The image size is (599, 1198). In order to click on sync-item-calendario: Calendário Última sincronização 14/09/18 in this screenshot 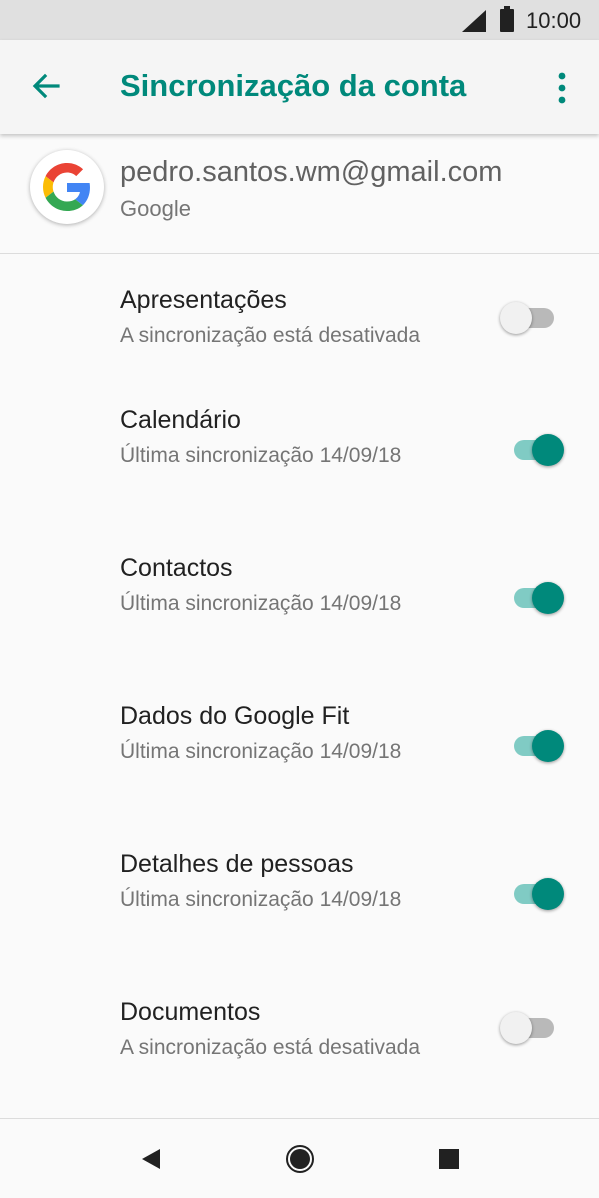, I will do `click(299, 451)`.